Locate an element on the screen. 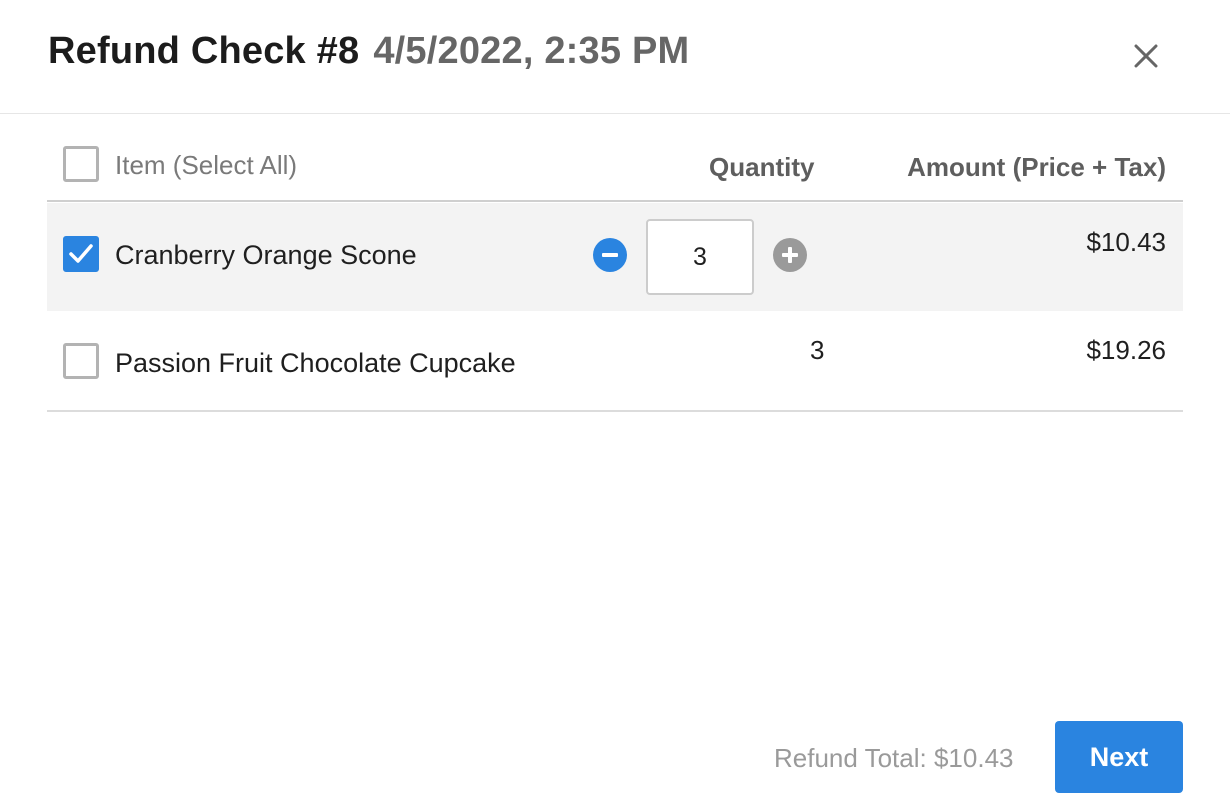  item-amount: $10.43 is located at coordinates (1126, 242).